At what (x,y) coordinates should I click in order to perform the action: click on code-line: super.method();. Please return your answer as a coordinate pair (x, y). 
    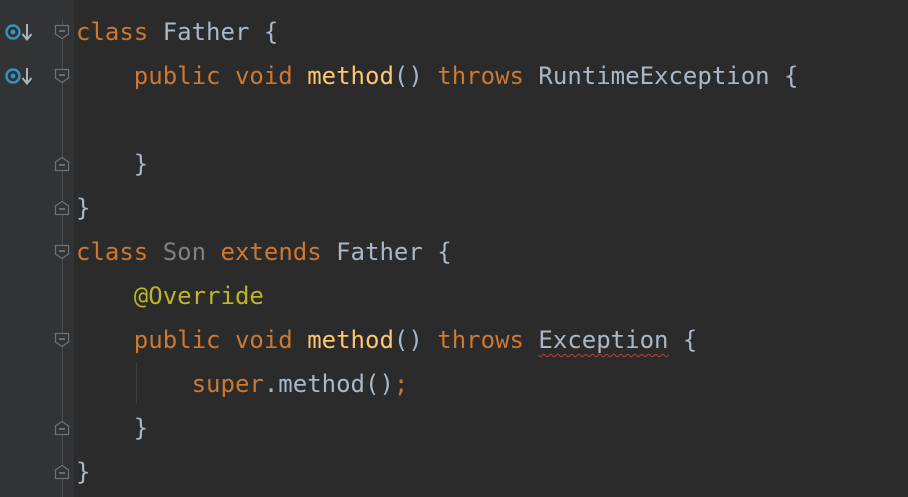
    Looking at the image, I should click on (242, 384).